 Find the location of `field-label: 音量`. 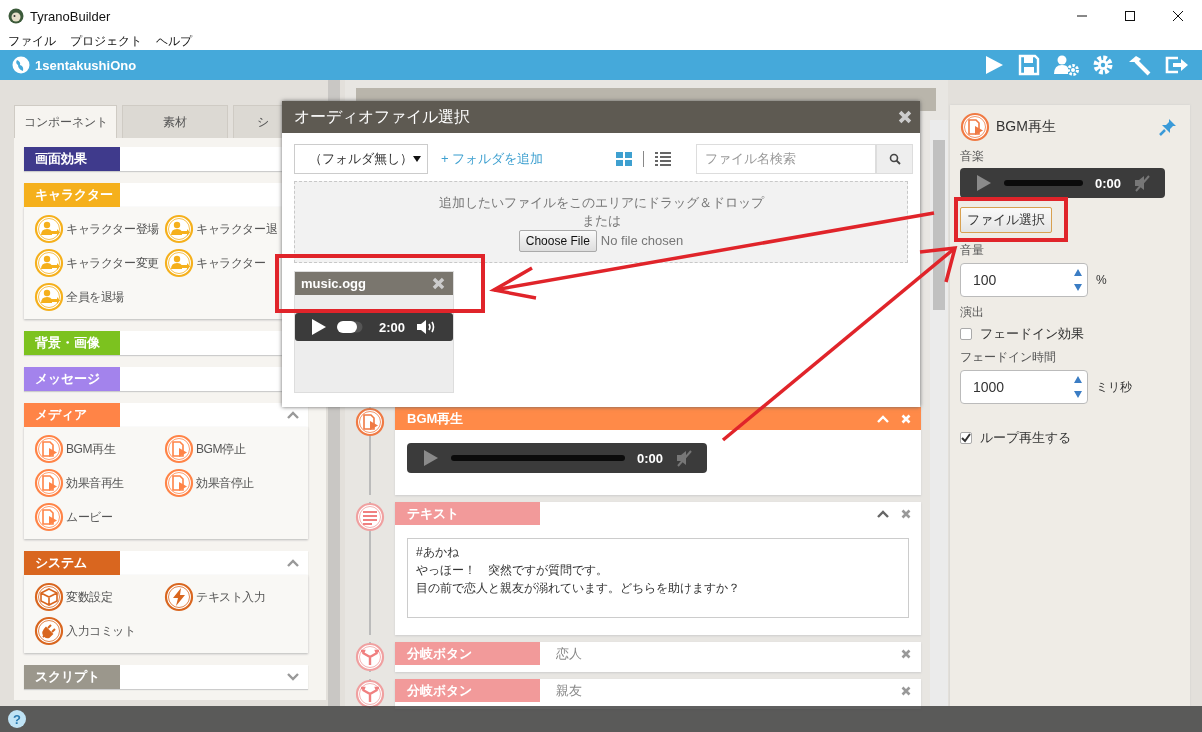

field-label: 音量 is located at coordinates (972, 250).